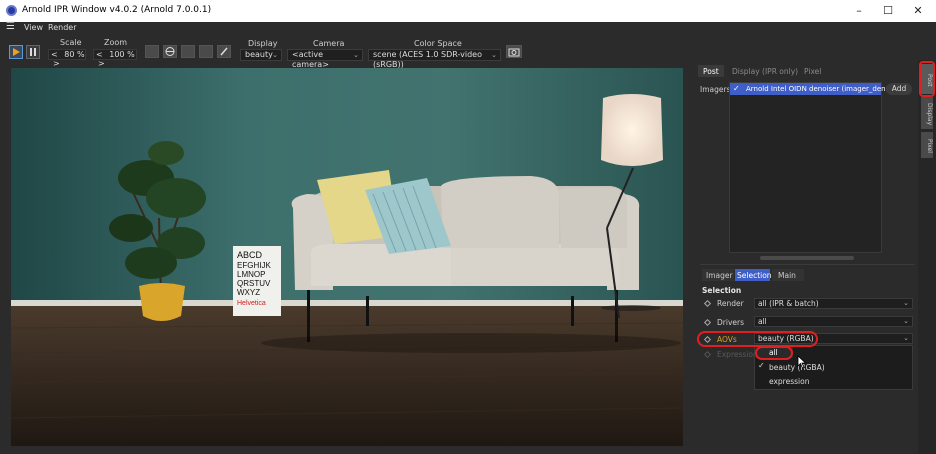 The image size is (936, 454). Describe the element at coordinates (438, 43) in the screenshot. I see `colorspace-label: Color Space` at that location.